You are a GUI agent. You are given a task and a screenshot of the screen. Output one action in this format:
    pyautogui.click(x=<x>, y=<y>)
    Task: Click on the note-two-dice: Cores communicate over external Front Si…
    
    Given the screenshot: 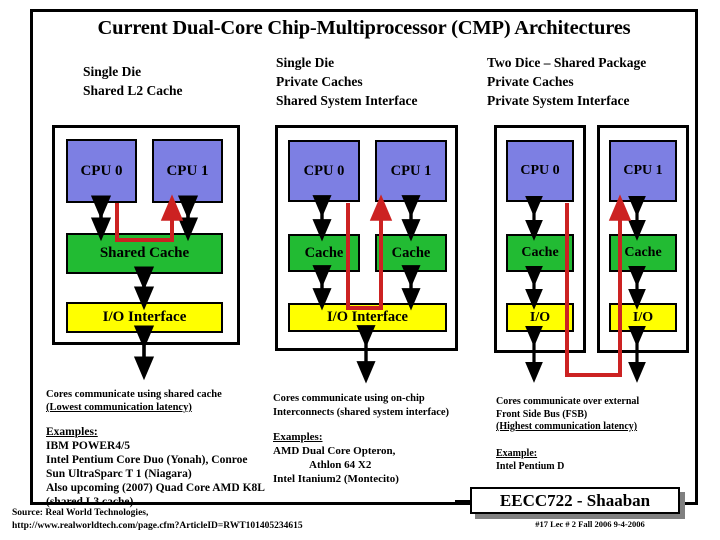 What is the action you would take?
    pyautogui.click(x=567, y=415)
    